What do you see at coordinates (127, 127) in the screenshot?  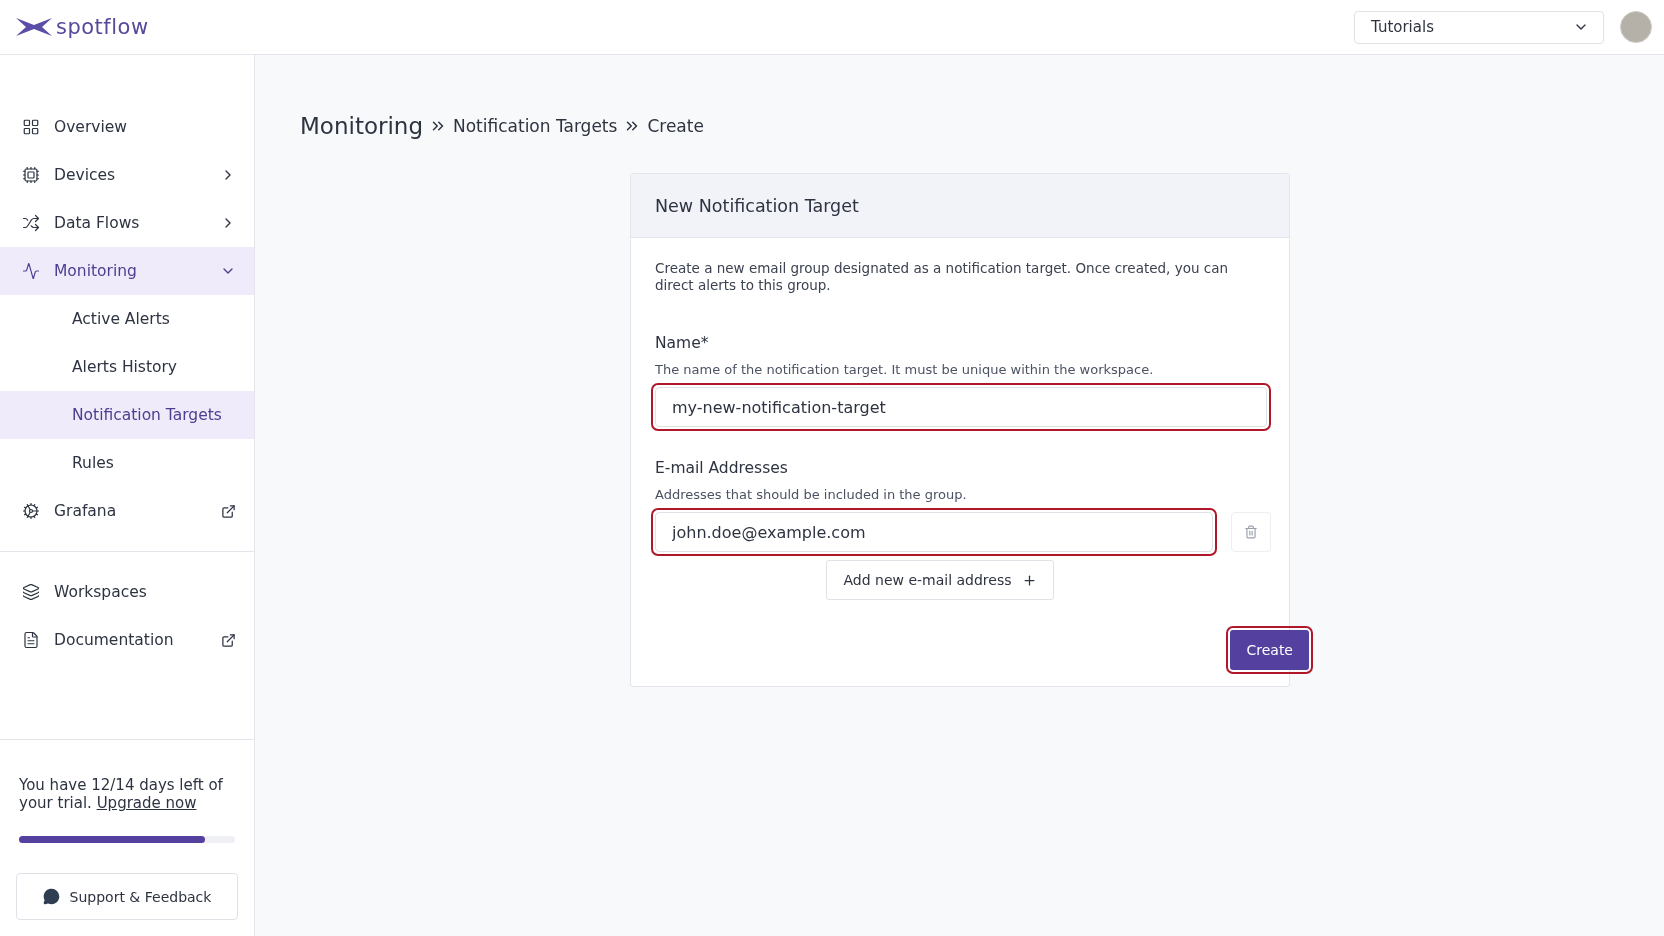 I see `nav-item: Overview` at bounding box center [127, 127].